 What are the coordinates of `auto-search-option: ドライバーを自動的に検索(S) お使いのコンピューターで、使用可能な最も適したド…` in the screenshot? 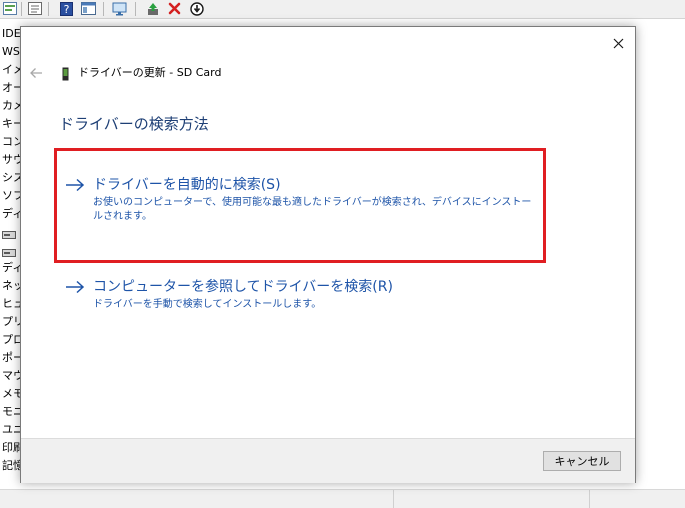 It's located at (300, 204).